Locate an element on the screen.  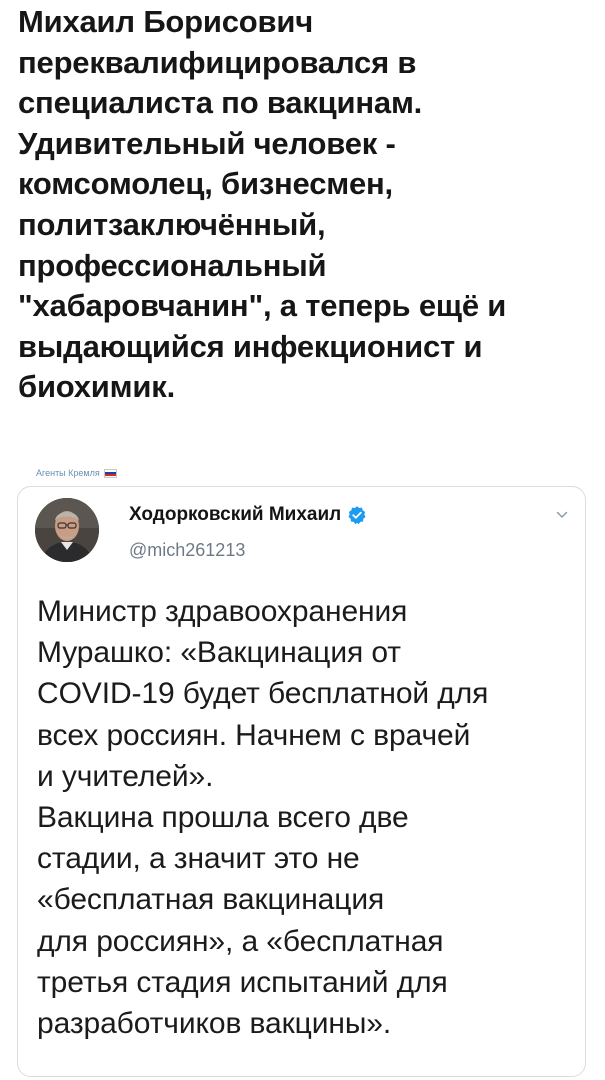
avatar is located at coordinates (67, 530).